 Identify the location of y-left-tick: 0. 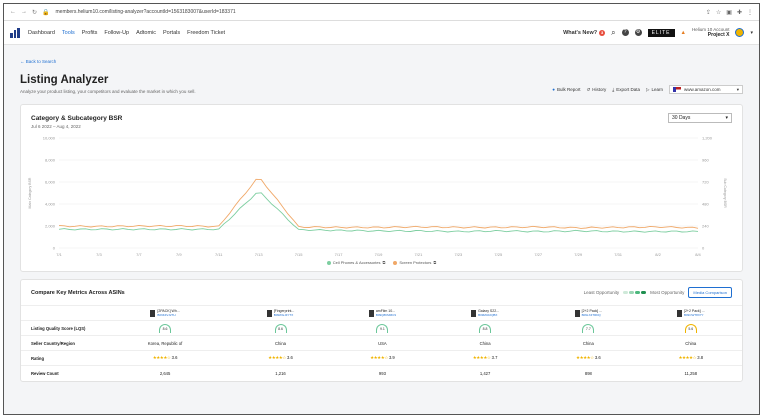
(54, 248).